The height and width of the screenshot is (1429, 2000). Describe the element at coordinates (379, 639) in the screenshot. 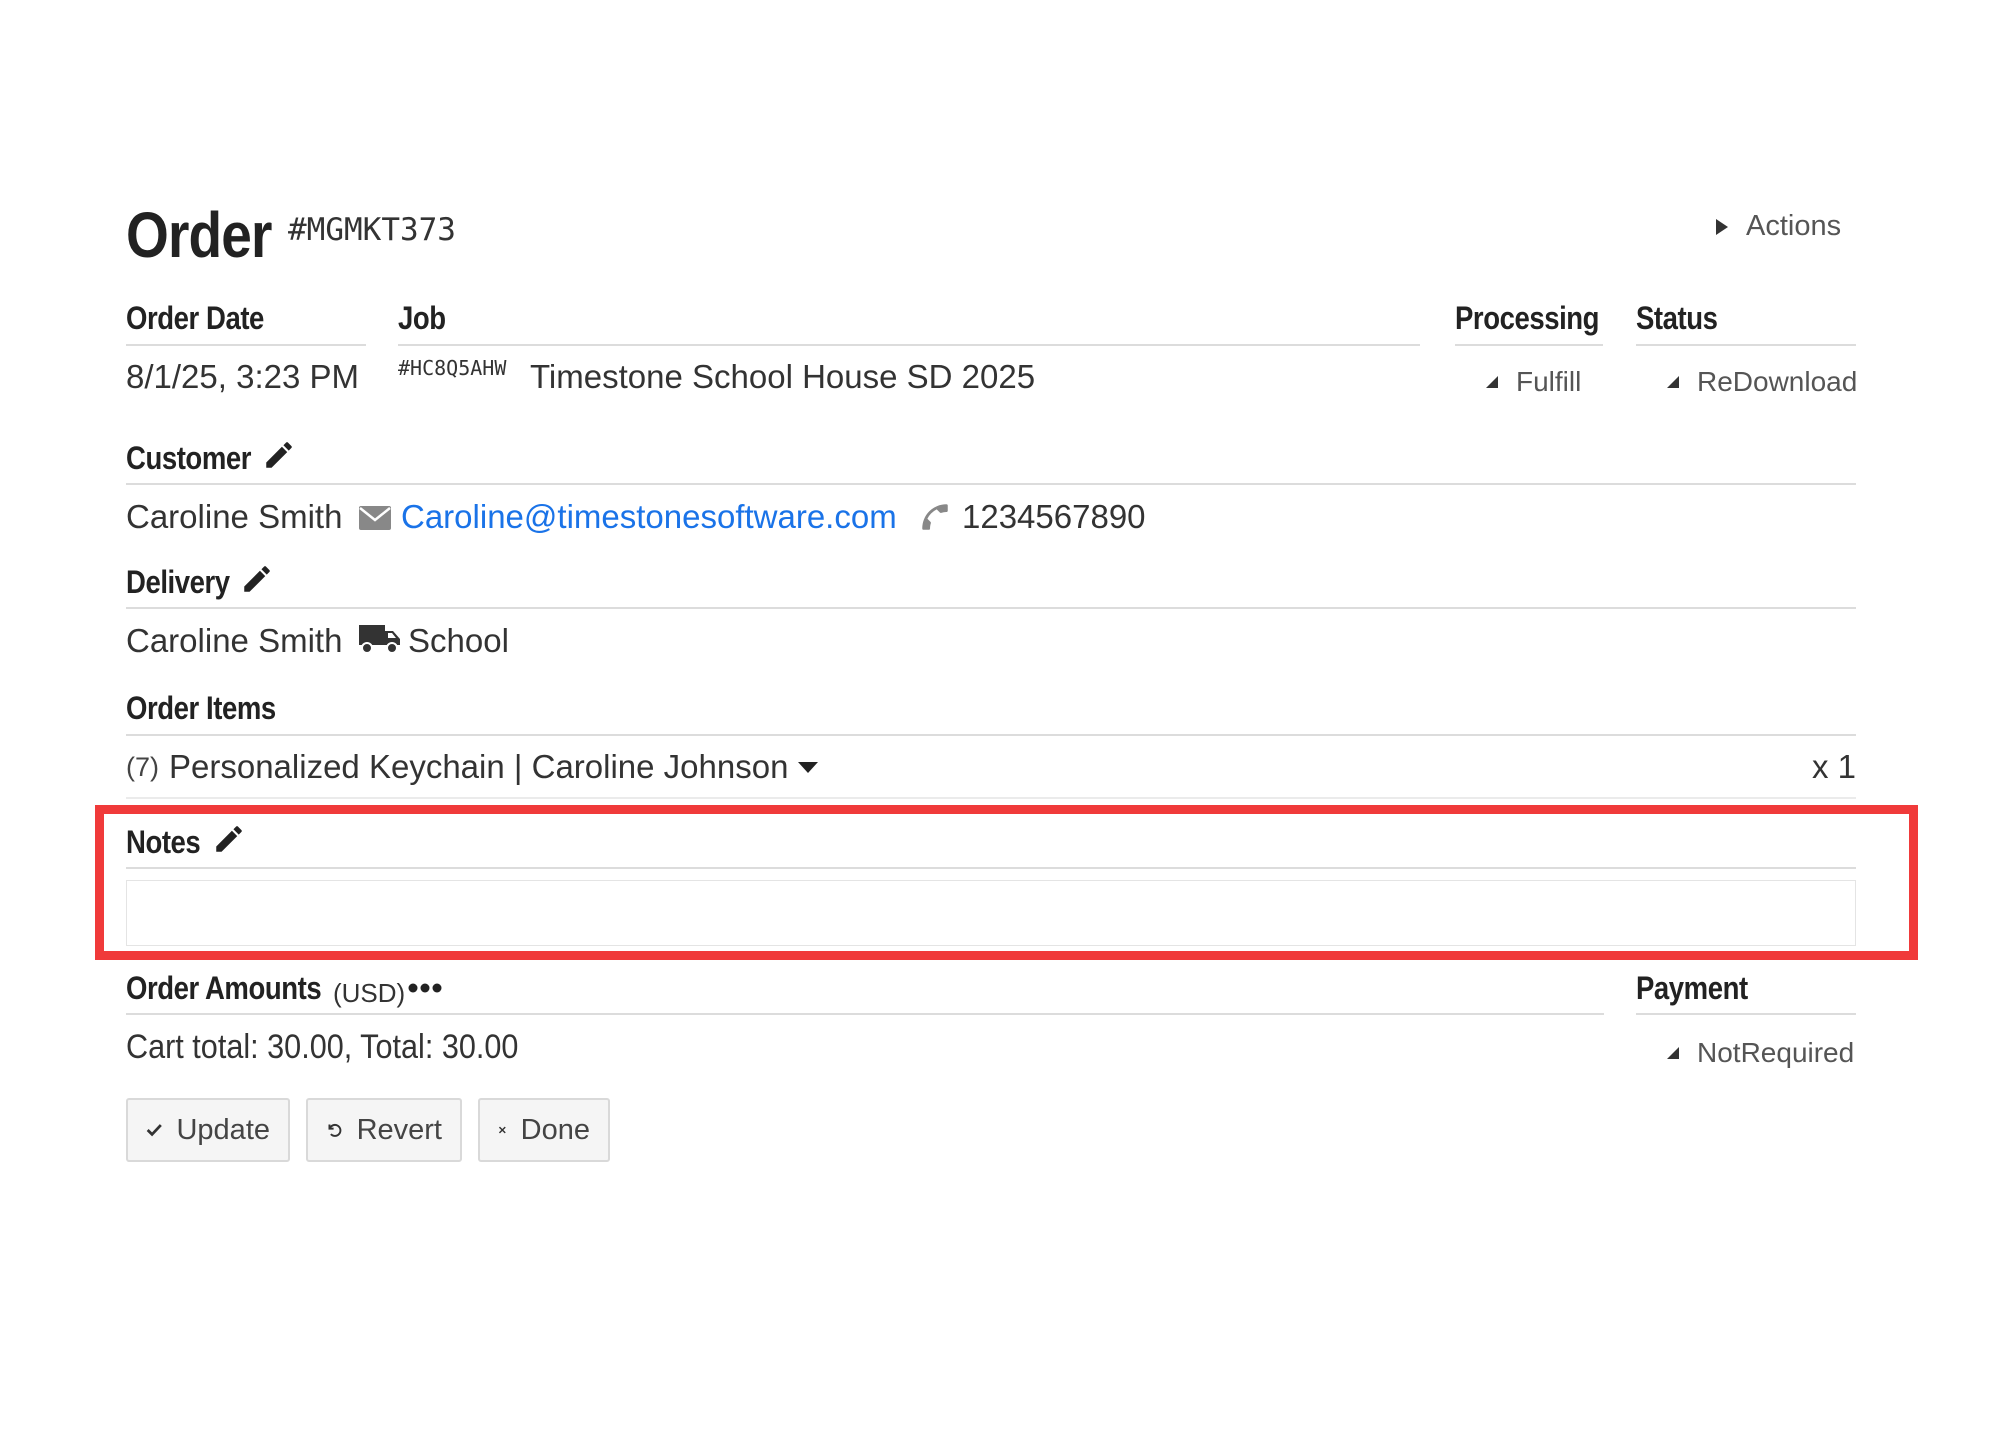

I see `truck-icon` at that location.